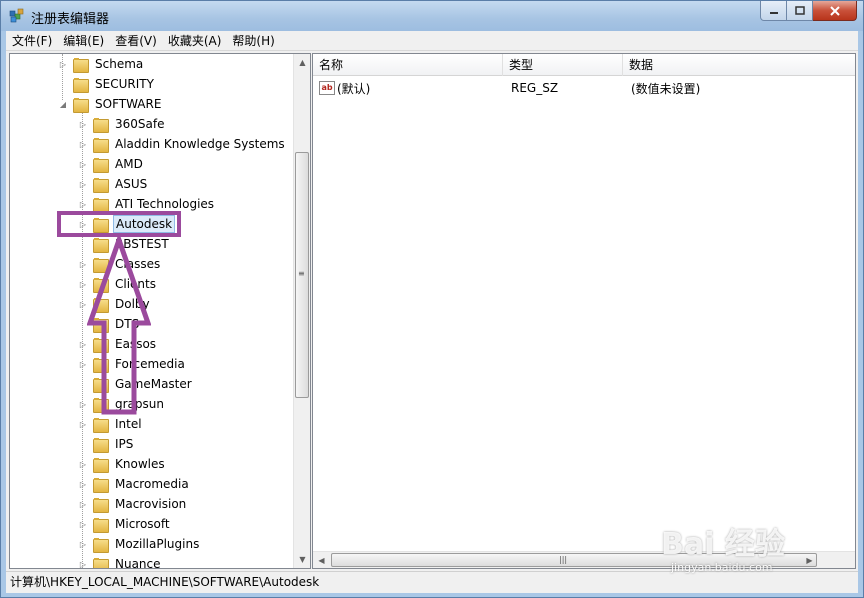  I want to click on scroll-grip-icon: |||, so click(563, 559).